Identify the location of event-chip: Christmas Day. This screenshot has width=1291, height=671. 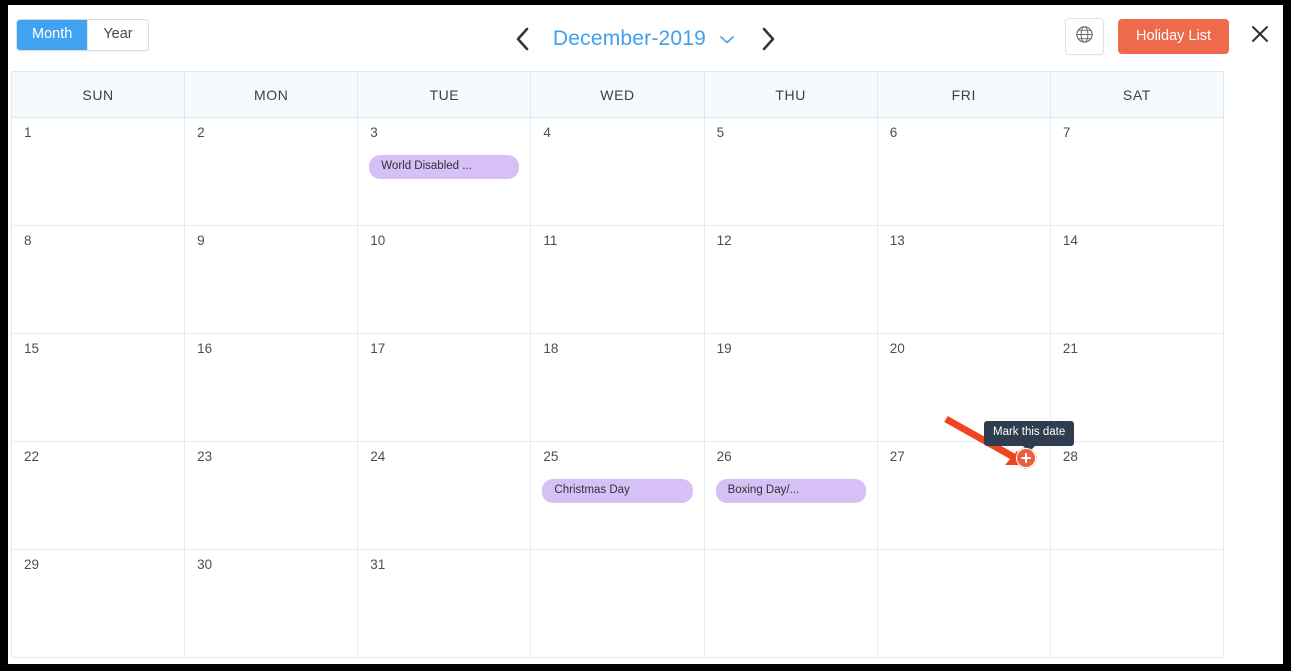
(617, 491).